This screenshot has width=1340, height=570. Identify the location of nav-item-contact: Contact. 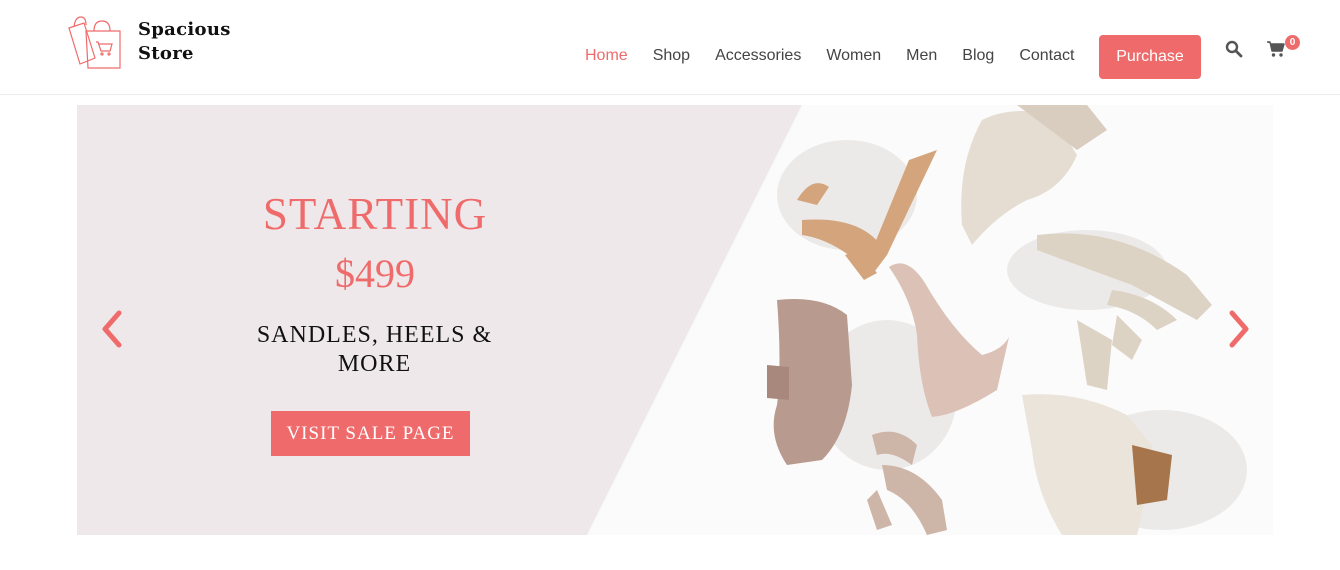
(1046, 56).